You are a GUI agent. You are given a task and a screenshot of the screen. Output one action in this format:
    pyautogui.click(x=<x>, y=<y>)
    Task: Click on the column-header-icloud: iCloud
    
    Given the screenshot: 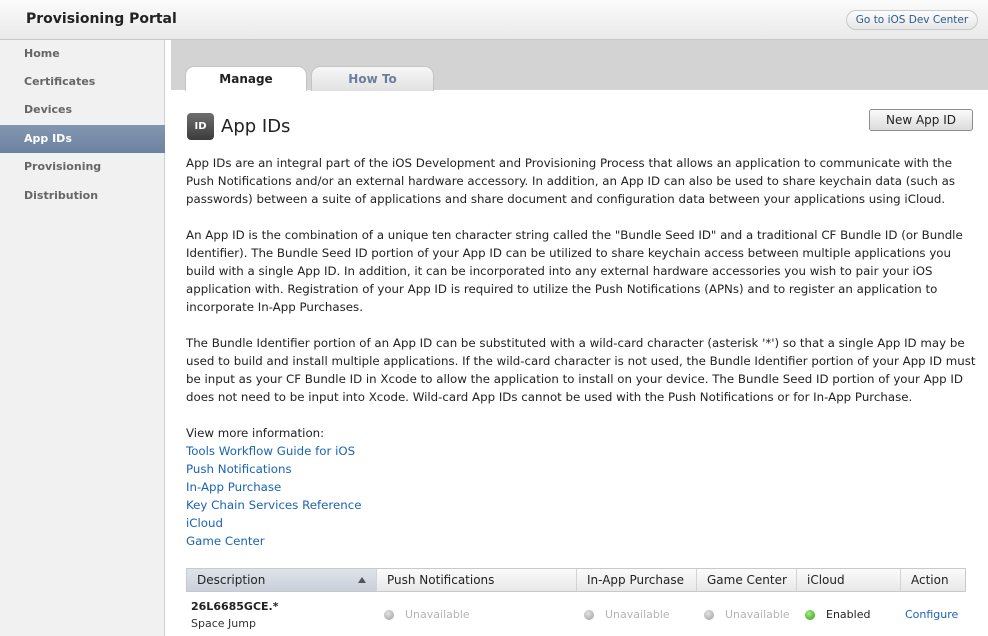 What is the action you would take?
    pyautogui.click(x=849, y=580)
    